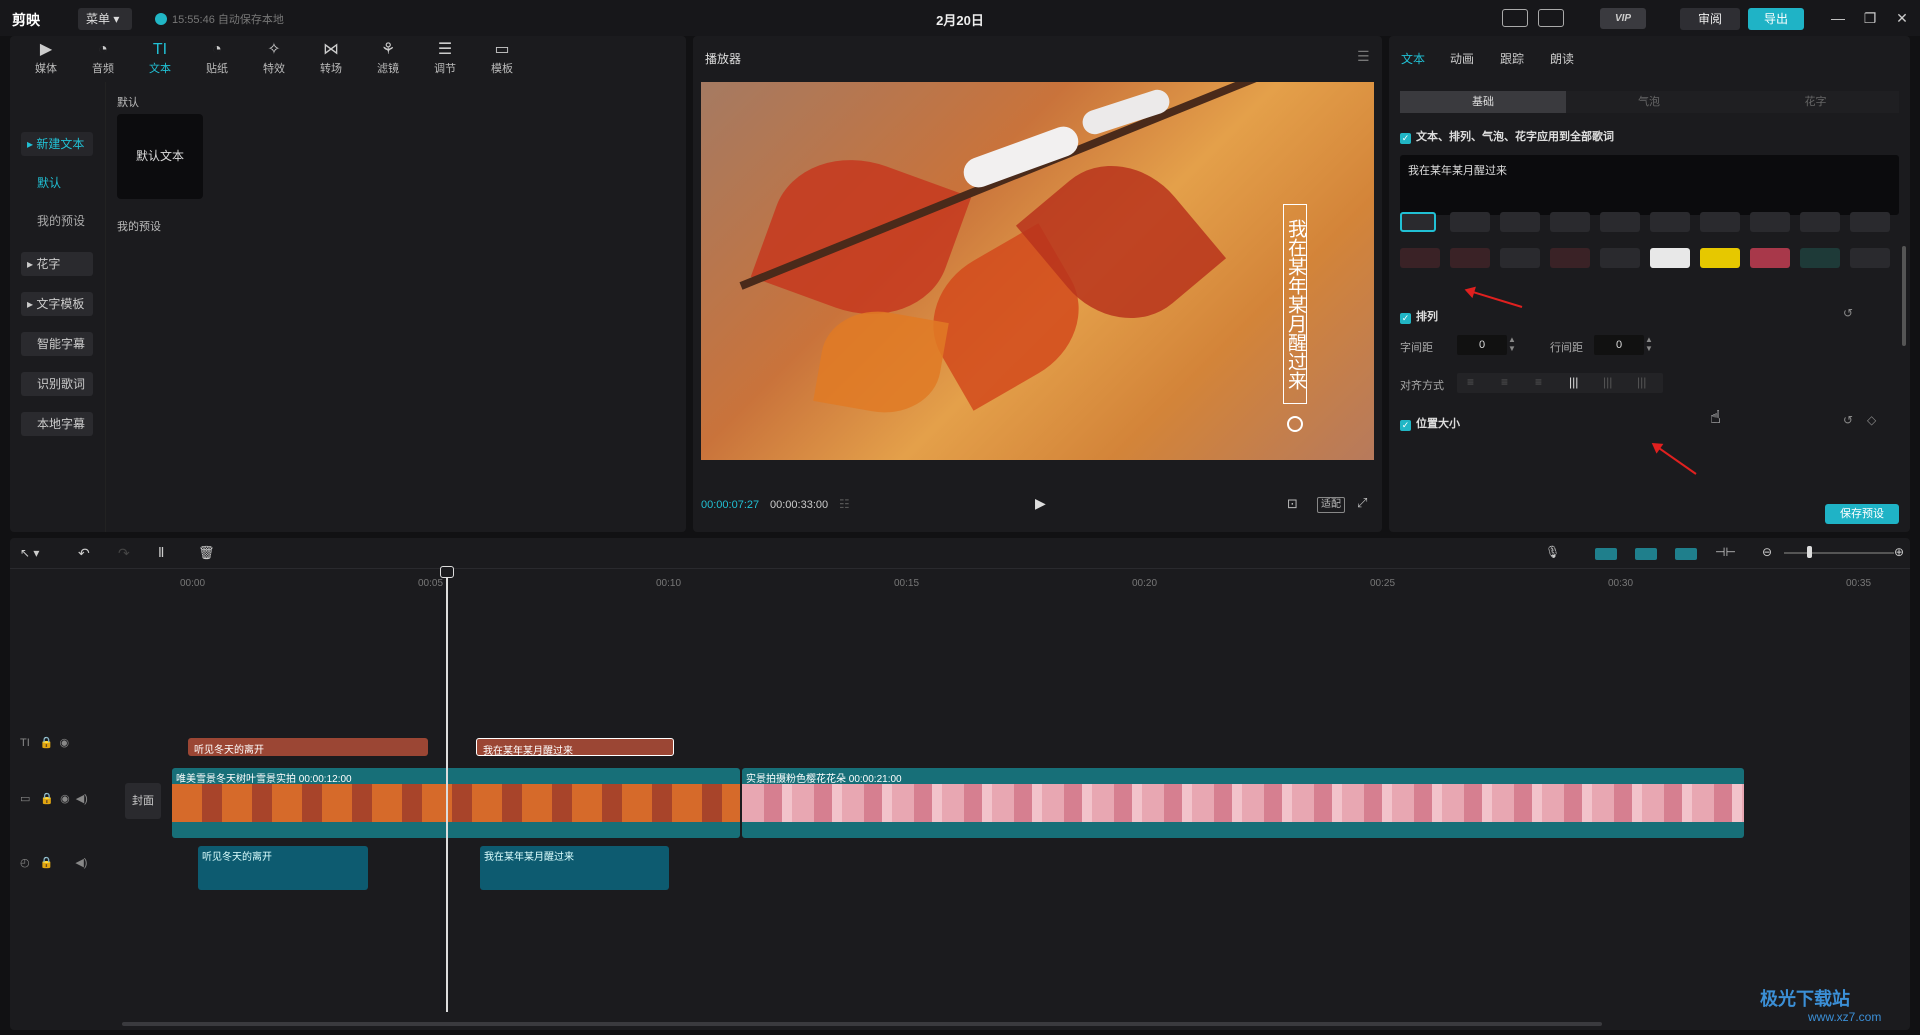 The image size is (1920, 1035). What do you see at coordinates (1419, 316) in the screenshot?
I see `arrange-checkbox: ✓ 排列` at bounding box center [1419, 316].